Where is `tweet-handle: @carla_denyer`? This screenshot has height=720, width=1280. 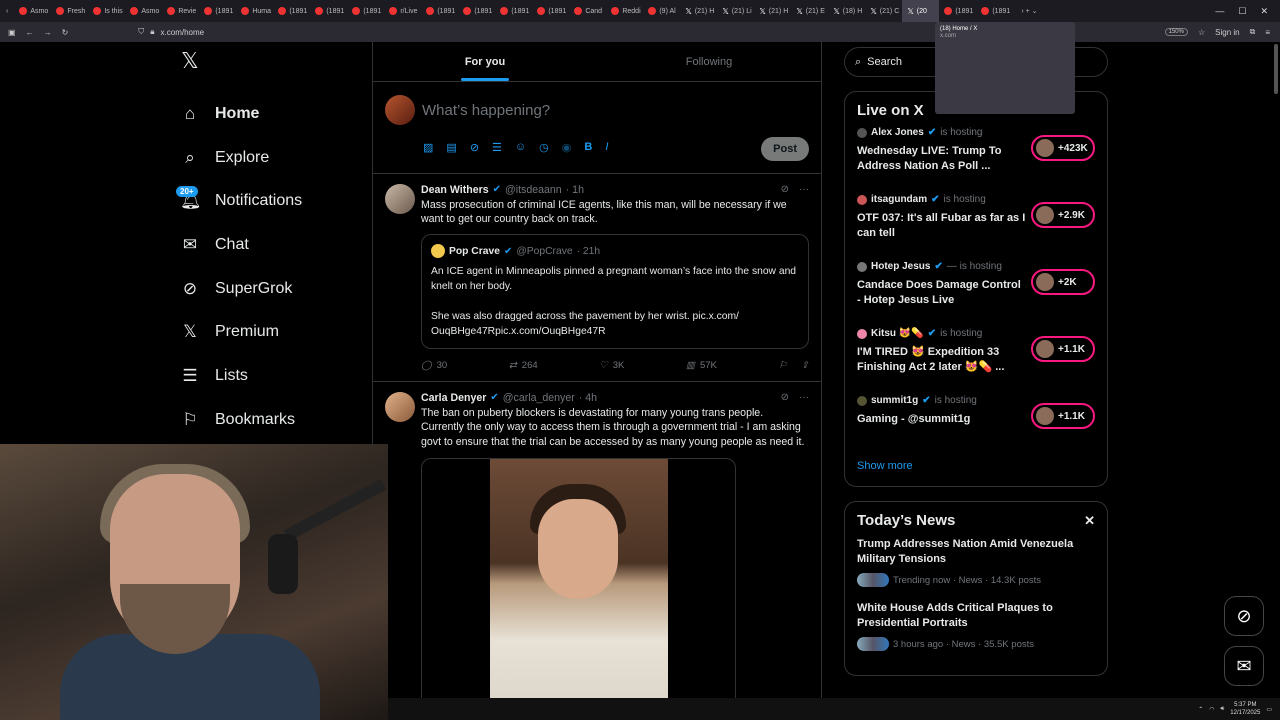
tweet-handle: @carla_denyer is located at coordinates (539, 398).